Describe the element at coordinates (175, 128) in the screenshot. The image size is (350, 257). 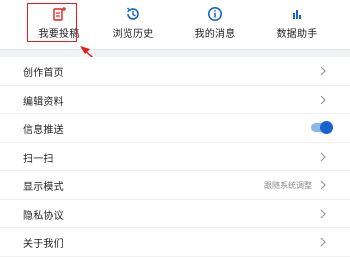
I see `menu-item-push-notifications: 信息推送` at that location.